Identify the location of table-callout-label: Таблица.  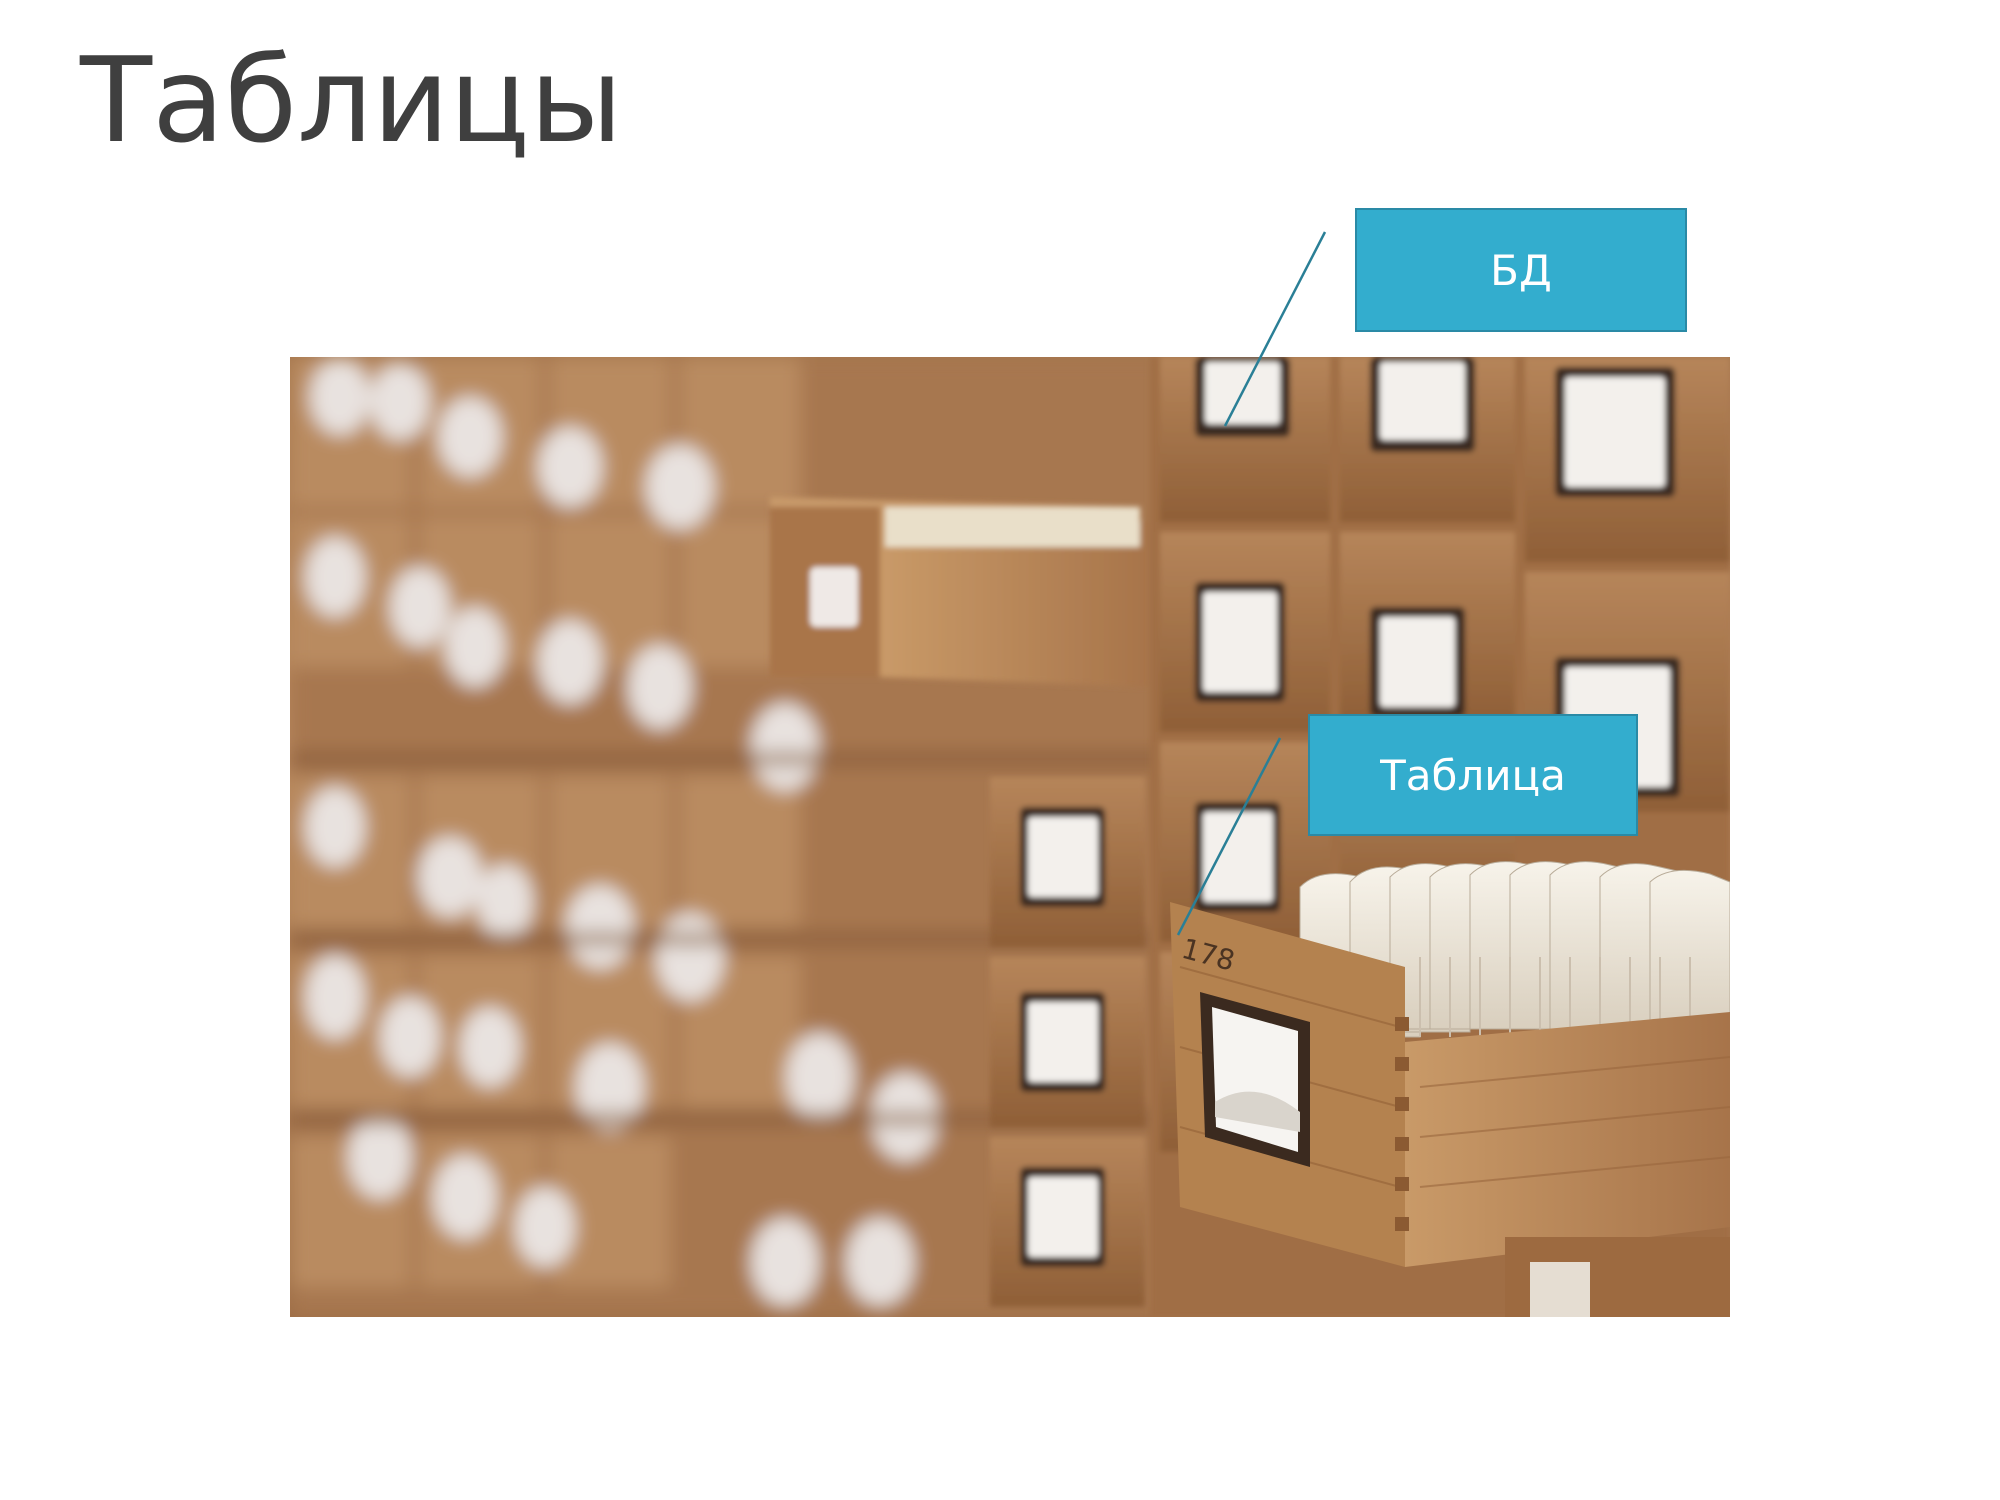
(1473, 775).